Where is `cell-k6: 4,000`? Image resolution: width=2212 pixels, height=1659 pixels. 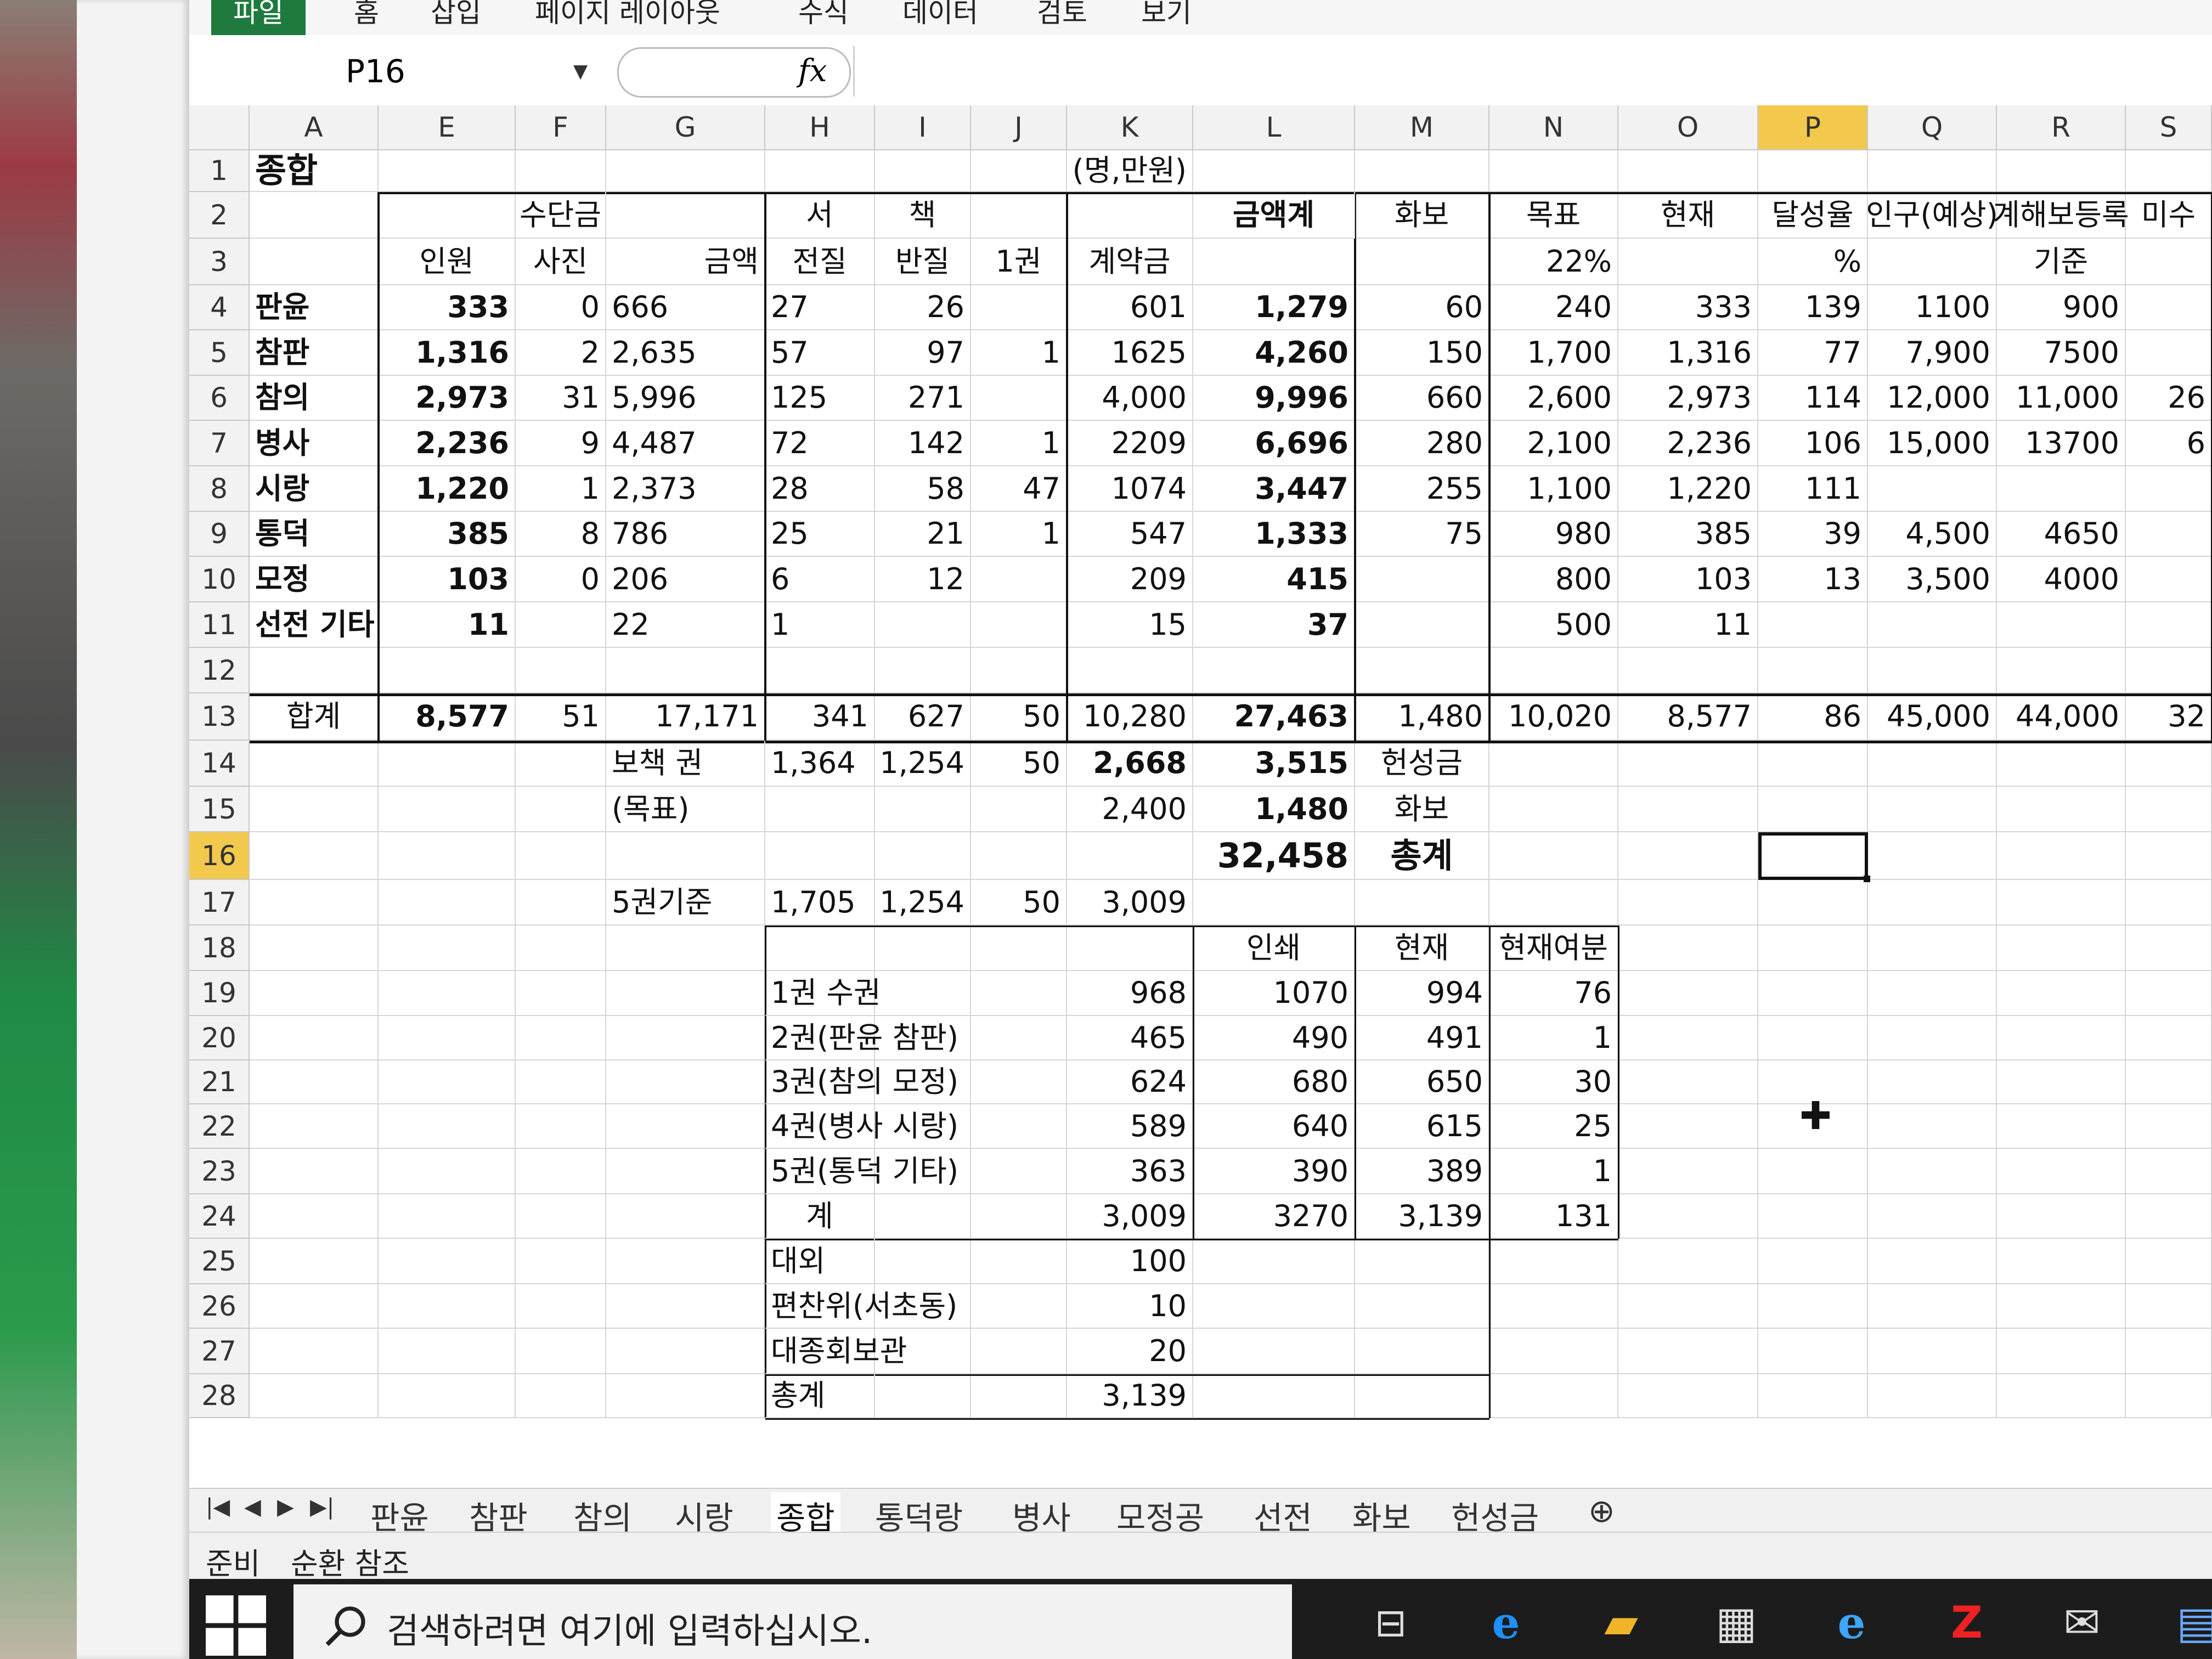
cell-k6: 4,000 is located at coordinates (1130, 399).